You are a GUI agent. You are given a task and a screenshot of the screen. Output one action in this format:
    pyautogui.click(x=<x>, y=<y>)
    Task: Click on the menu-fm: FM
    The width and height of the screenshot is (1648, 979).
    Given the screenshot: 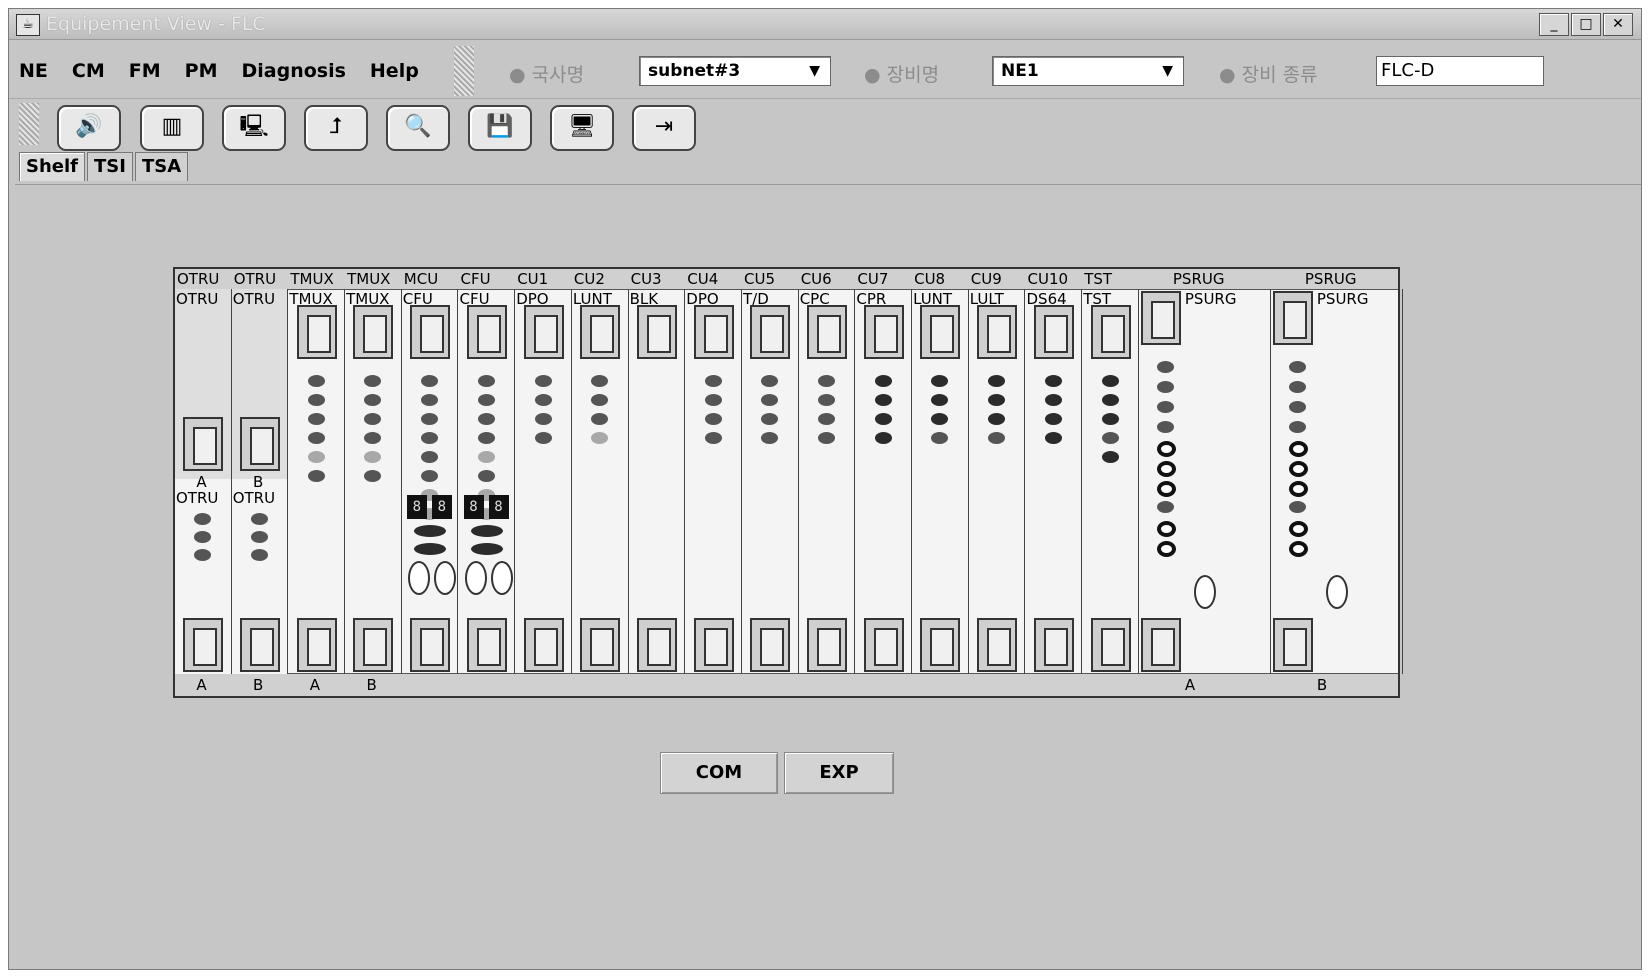 What is the action you would take?
    pyautogui.click(x=145, y=71)
    